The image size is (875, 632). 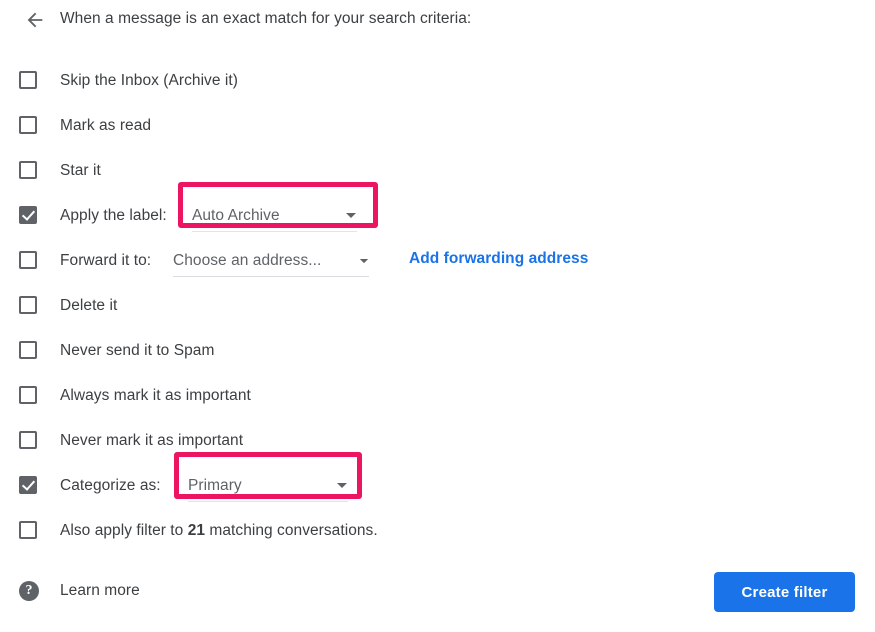 I want to click on label-select-underline, so click(x=274, y=231).